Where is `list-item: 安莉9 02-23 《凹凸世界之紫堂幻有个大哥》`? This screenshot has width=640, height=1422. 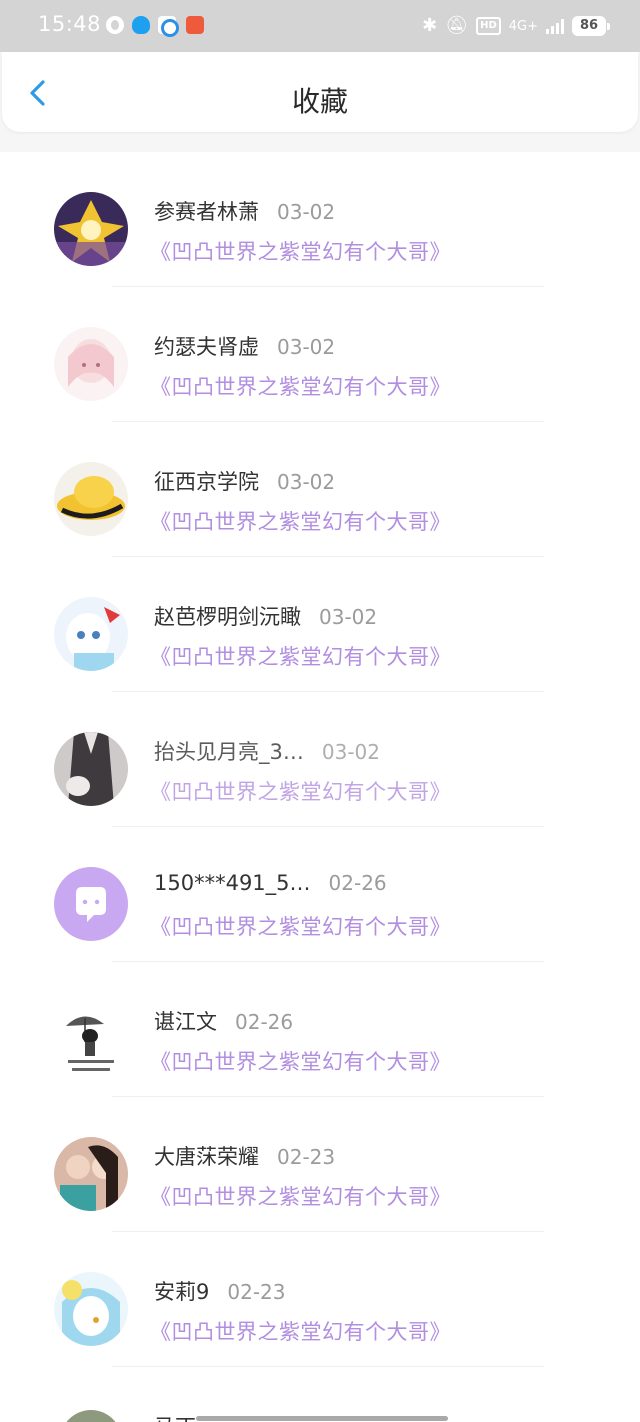
list-item: 安莉9 02-23 《凹凸世界之紫堂幻有个大哥》 is located at coordinates (320, 1327).